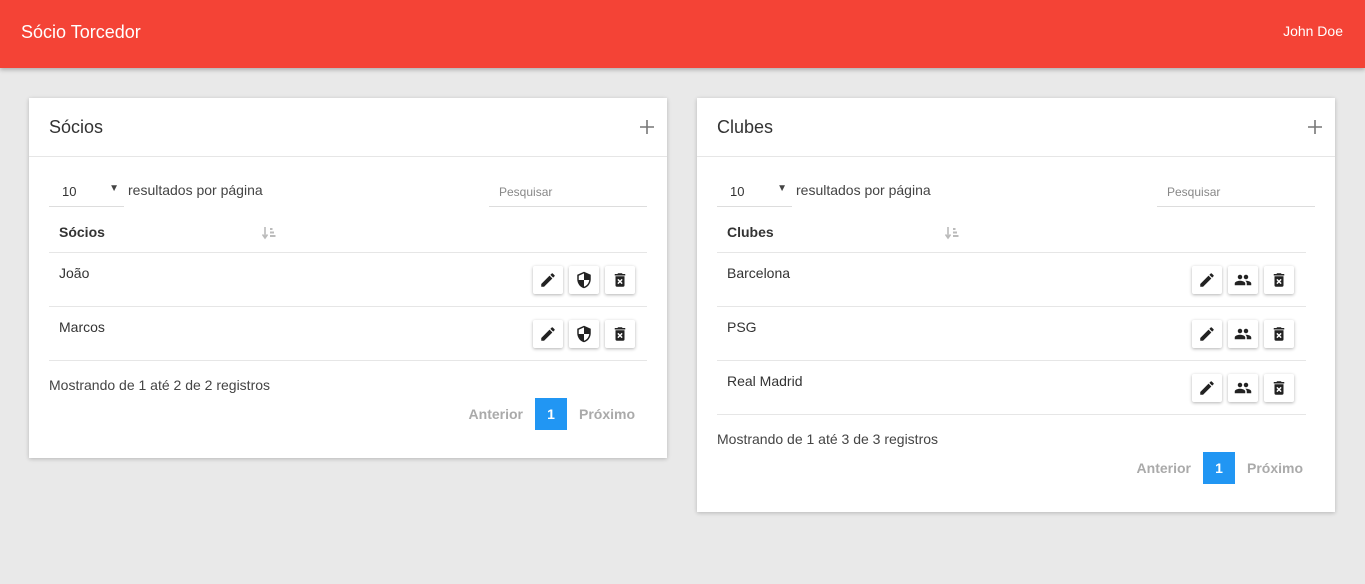 Image resolution: width=1365 pixels, height=584 pixels. Describe the element at coordinates (828, 439) in the screenshot. I see `table-info: Mostrando de 1 até 3 de 3 registros` at that location.